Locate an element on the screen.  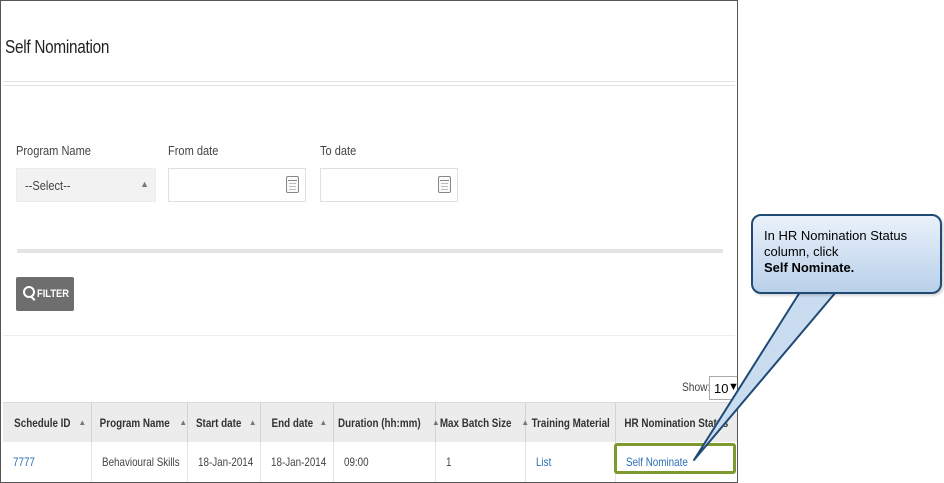
program-name-select: --Select-- ▲︎ is located at coordinates (86, 185).